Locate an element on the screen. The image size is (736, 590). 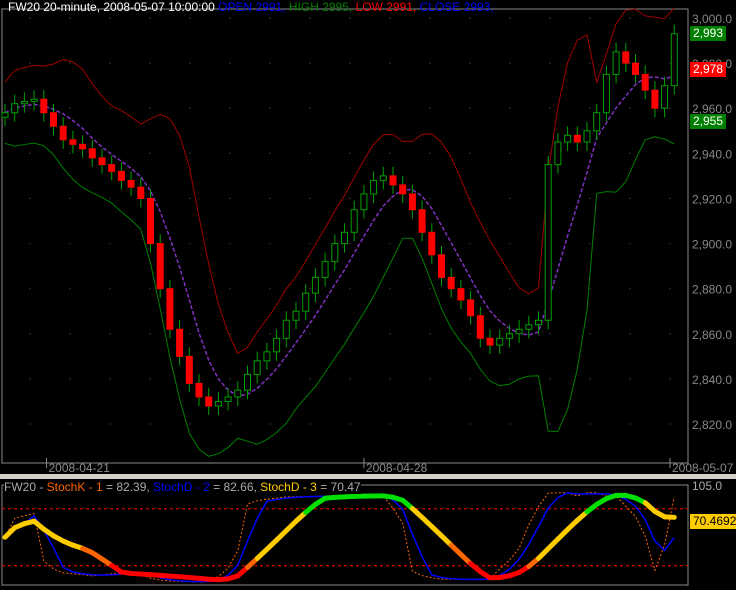
x-tick-label: 2008-05-07 is located at coordinates (703, 467).